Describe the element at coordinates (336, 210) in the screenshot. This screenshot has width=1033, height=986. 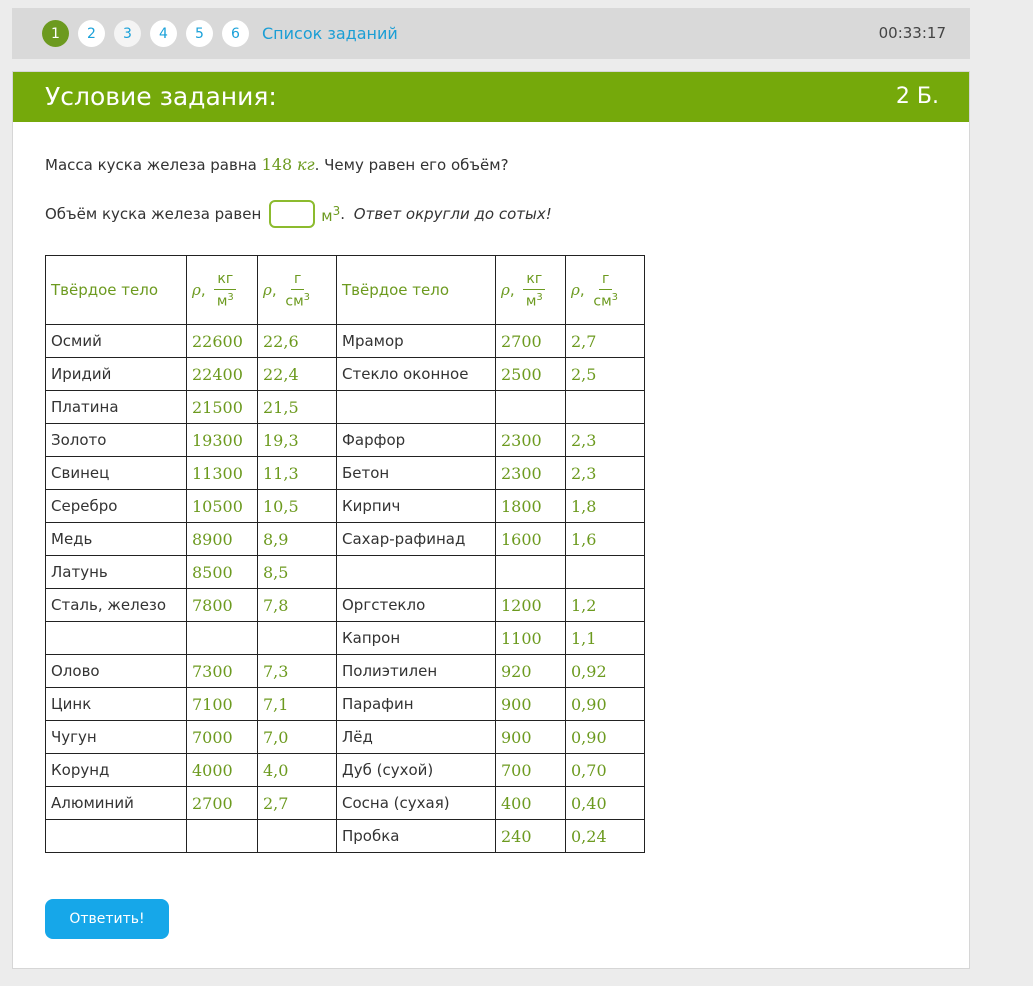
I see `answer-unit-power: 3` at that location.